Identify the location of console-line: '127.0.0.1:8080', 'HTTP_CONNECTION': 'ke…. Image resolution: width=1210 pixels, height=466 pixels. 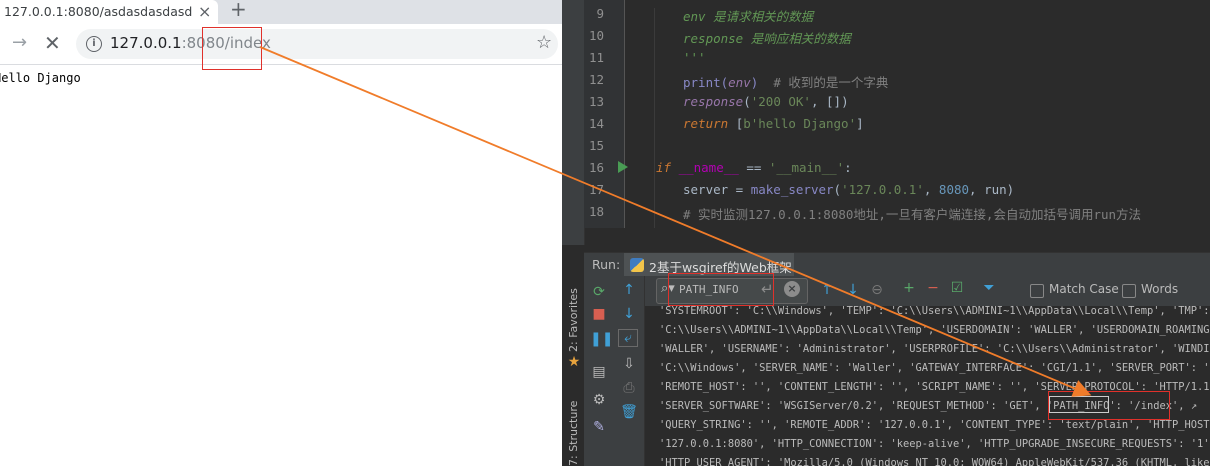
(934, 444).